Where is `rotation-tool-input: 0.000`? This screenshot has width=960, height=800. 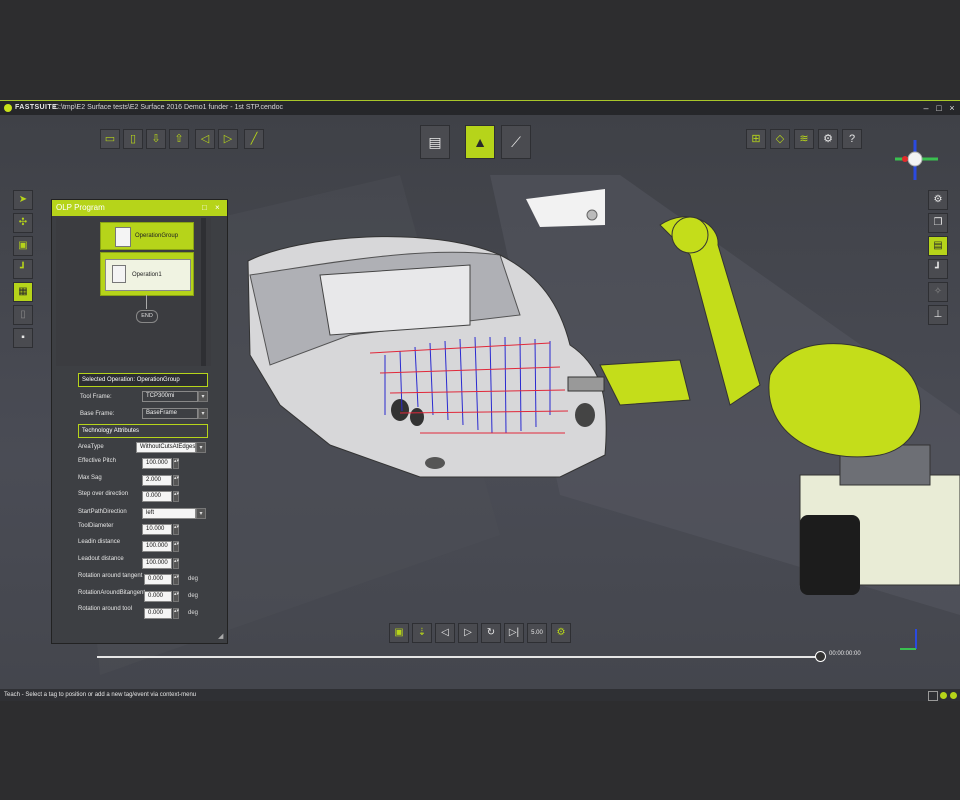
rotation-tool-input: 0.000 is located at coordinates (158, 613).